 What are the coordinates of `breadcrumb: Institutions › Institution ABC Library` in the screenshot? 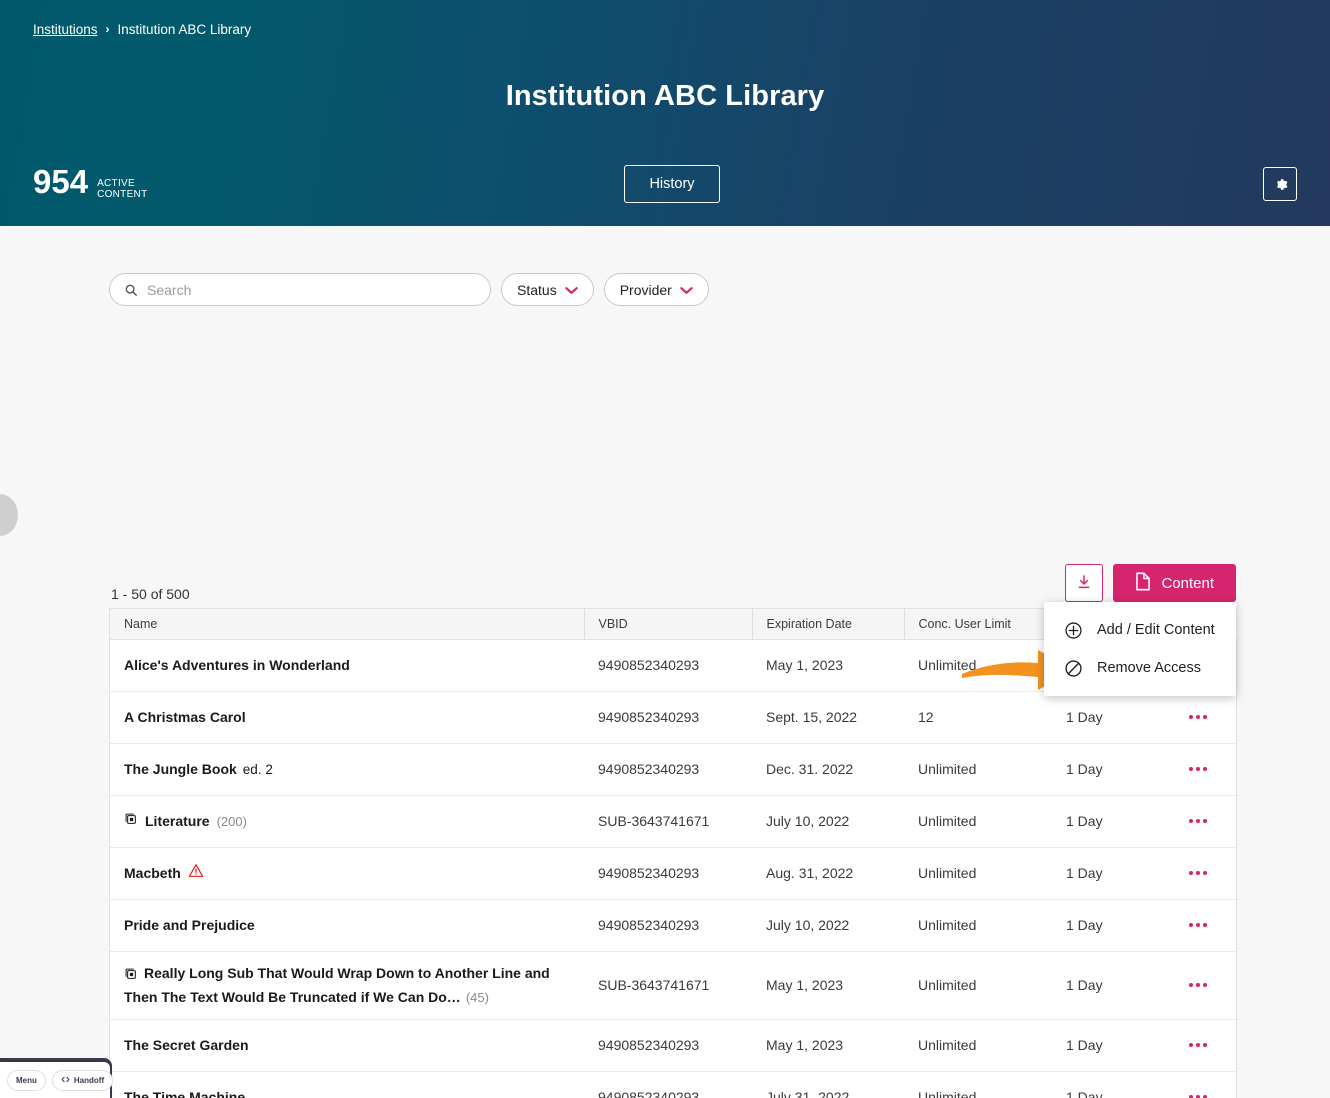 It's located at (142, 29).